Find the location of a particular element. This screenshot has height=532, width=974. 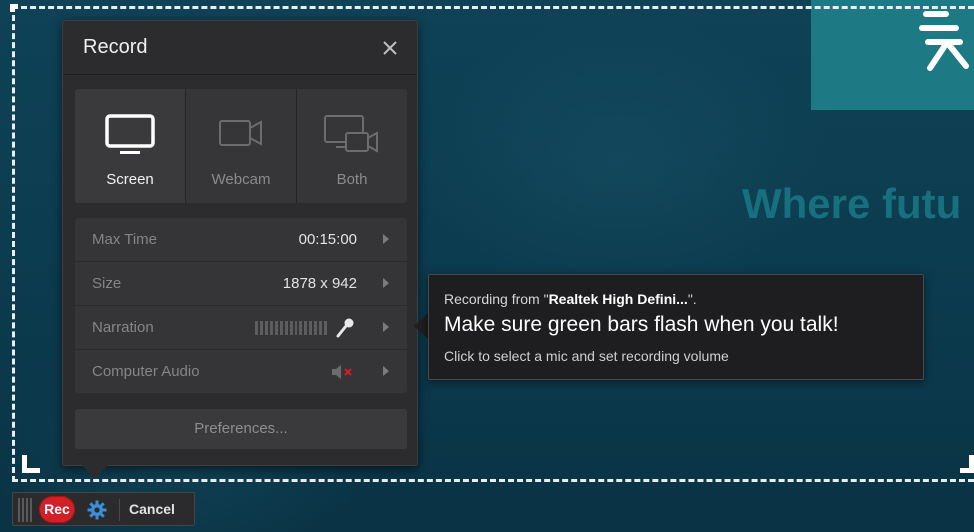

tooltip-device-line: Recording from "Realtek High Defini...". is located at coordinates (570, 299).